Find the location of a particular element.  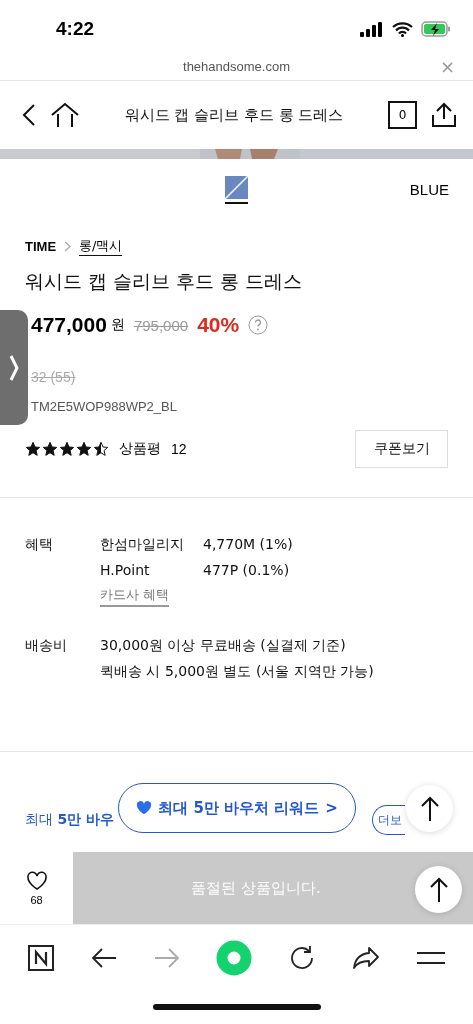

wifi-icon is located at coordinates (402, 29).